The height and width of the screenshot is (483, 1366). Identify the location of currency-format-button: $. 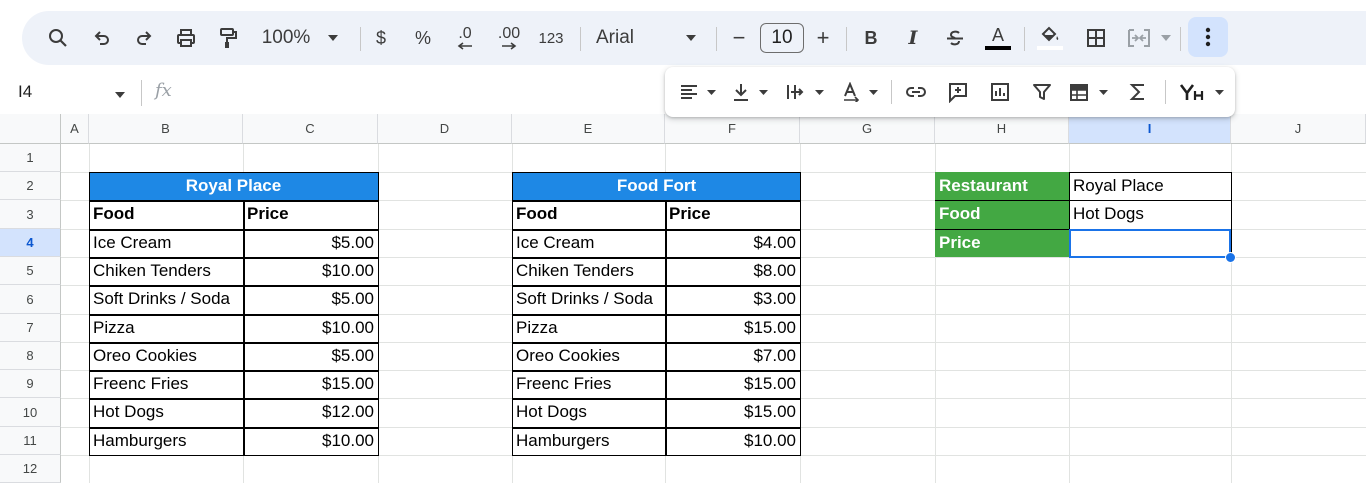
(381, 38).